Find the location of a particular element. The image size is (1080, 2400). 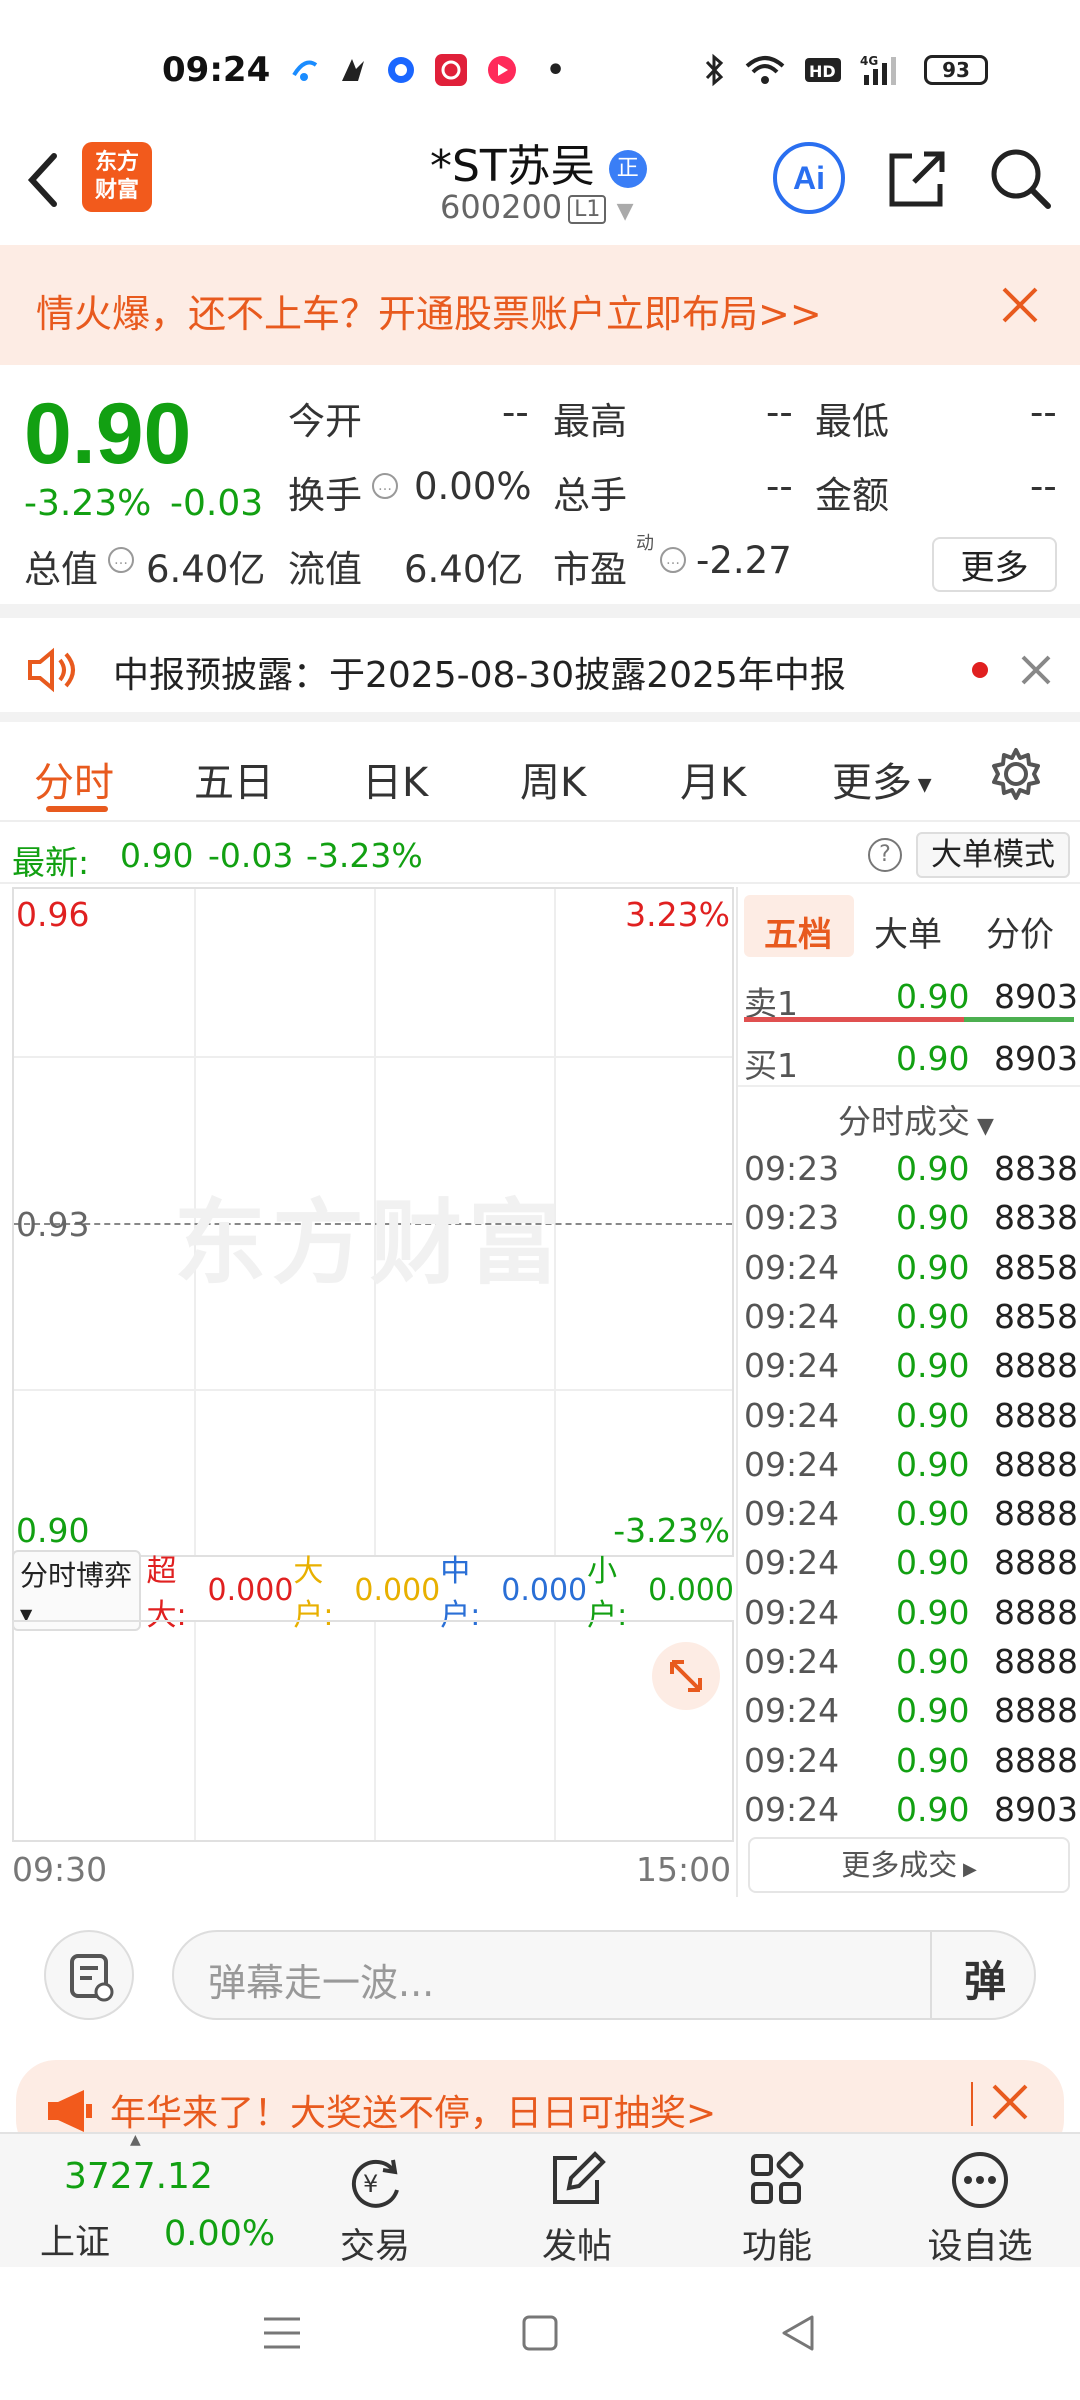

circle-app-icon is located at coordinates (401, 70).